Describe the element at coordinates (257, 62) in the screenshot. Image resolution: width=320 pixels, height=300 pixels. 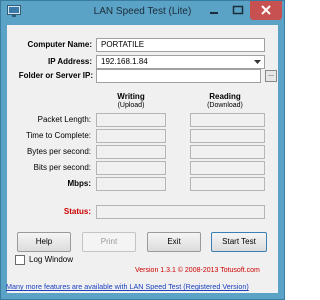
I see `chevron-down-icon` at that location.